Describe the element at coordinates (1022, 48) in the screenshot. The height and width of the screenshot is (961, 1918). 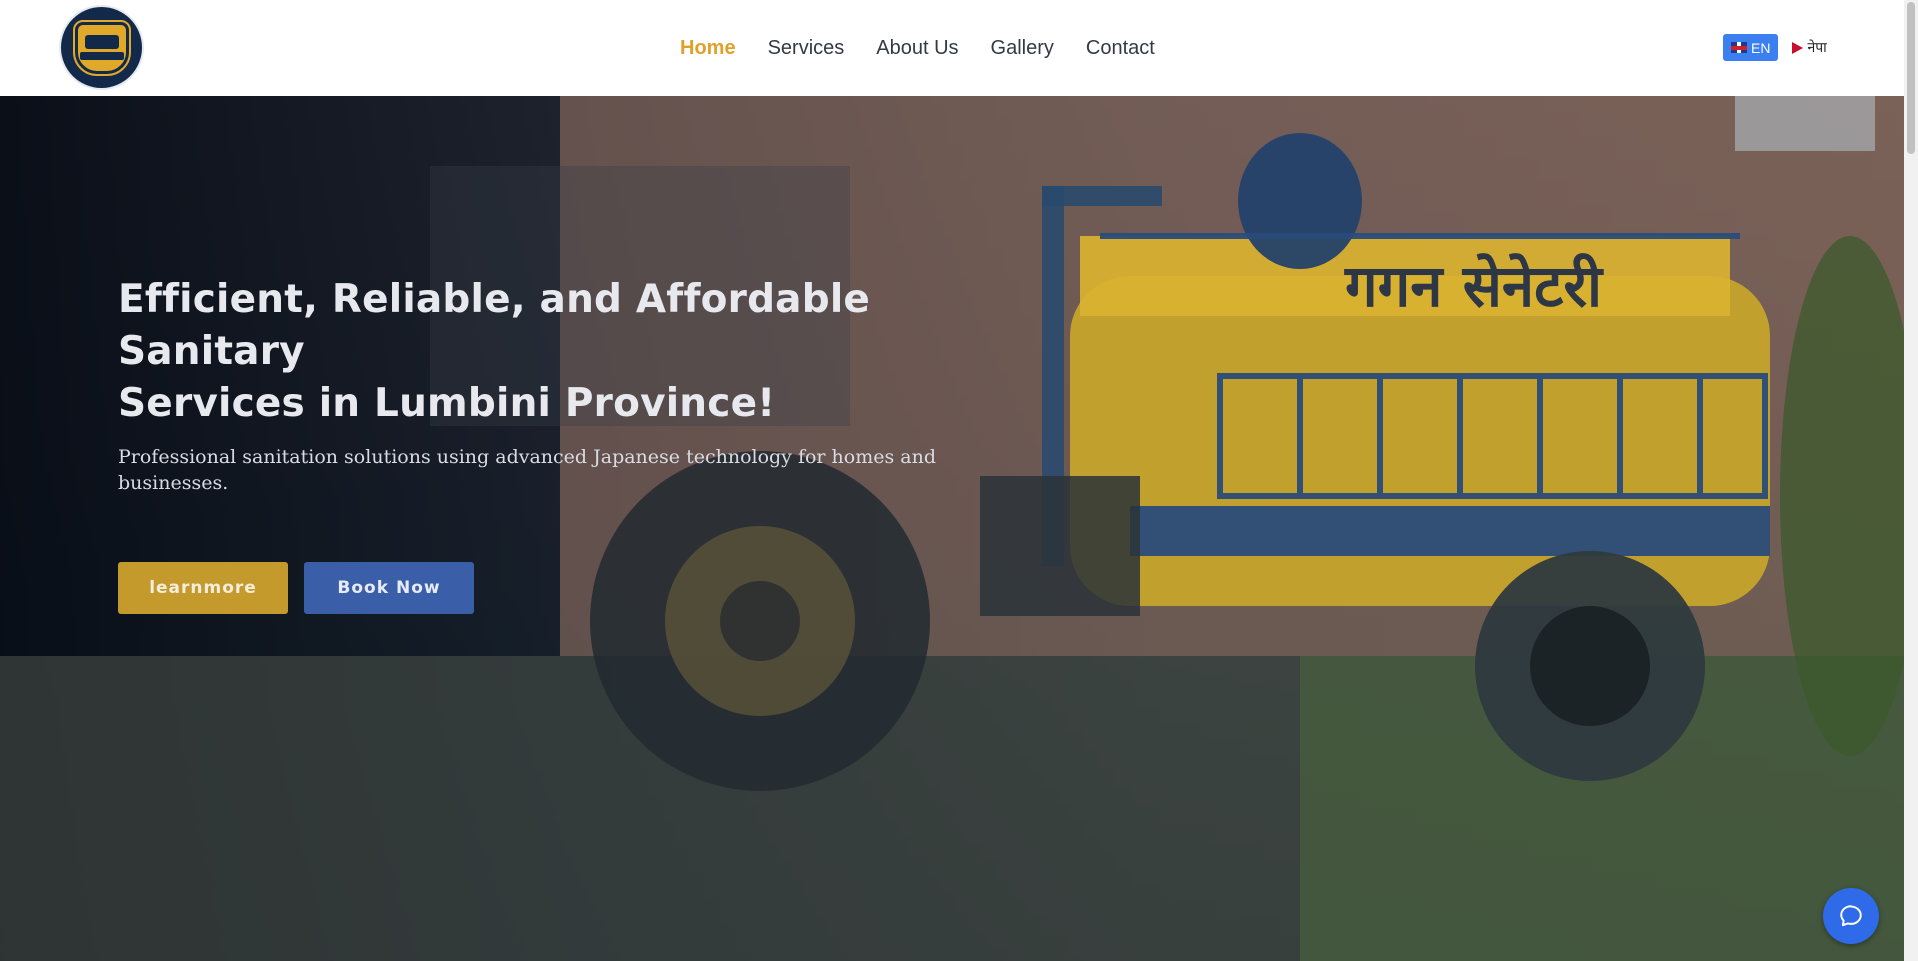
I see `nav-gallery: Gallery` at that location.